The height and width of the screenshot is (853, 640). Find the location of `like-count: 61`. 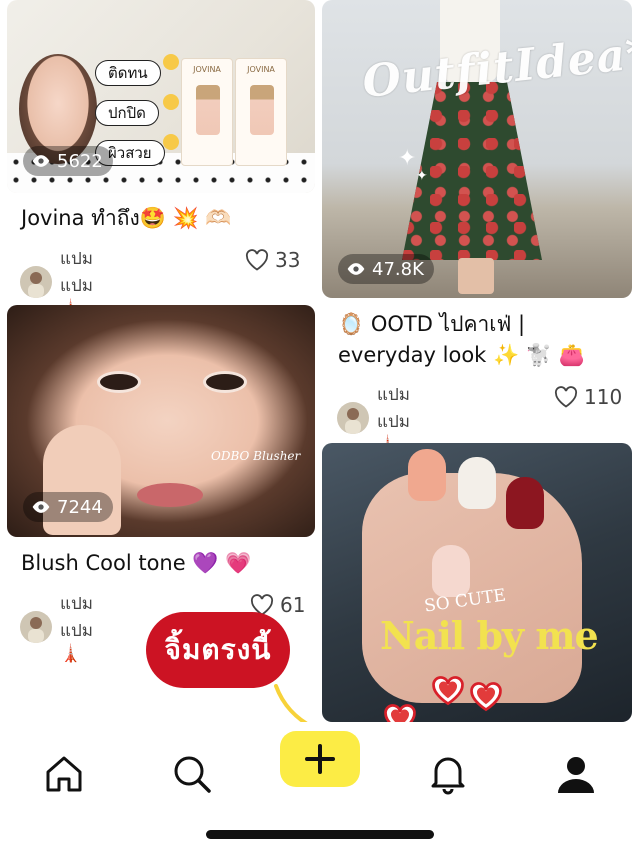

like-count: 61 is located at coordinates (293, 605).